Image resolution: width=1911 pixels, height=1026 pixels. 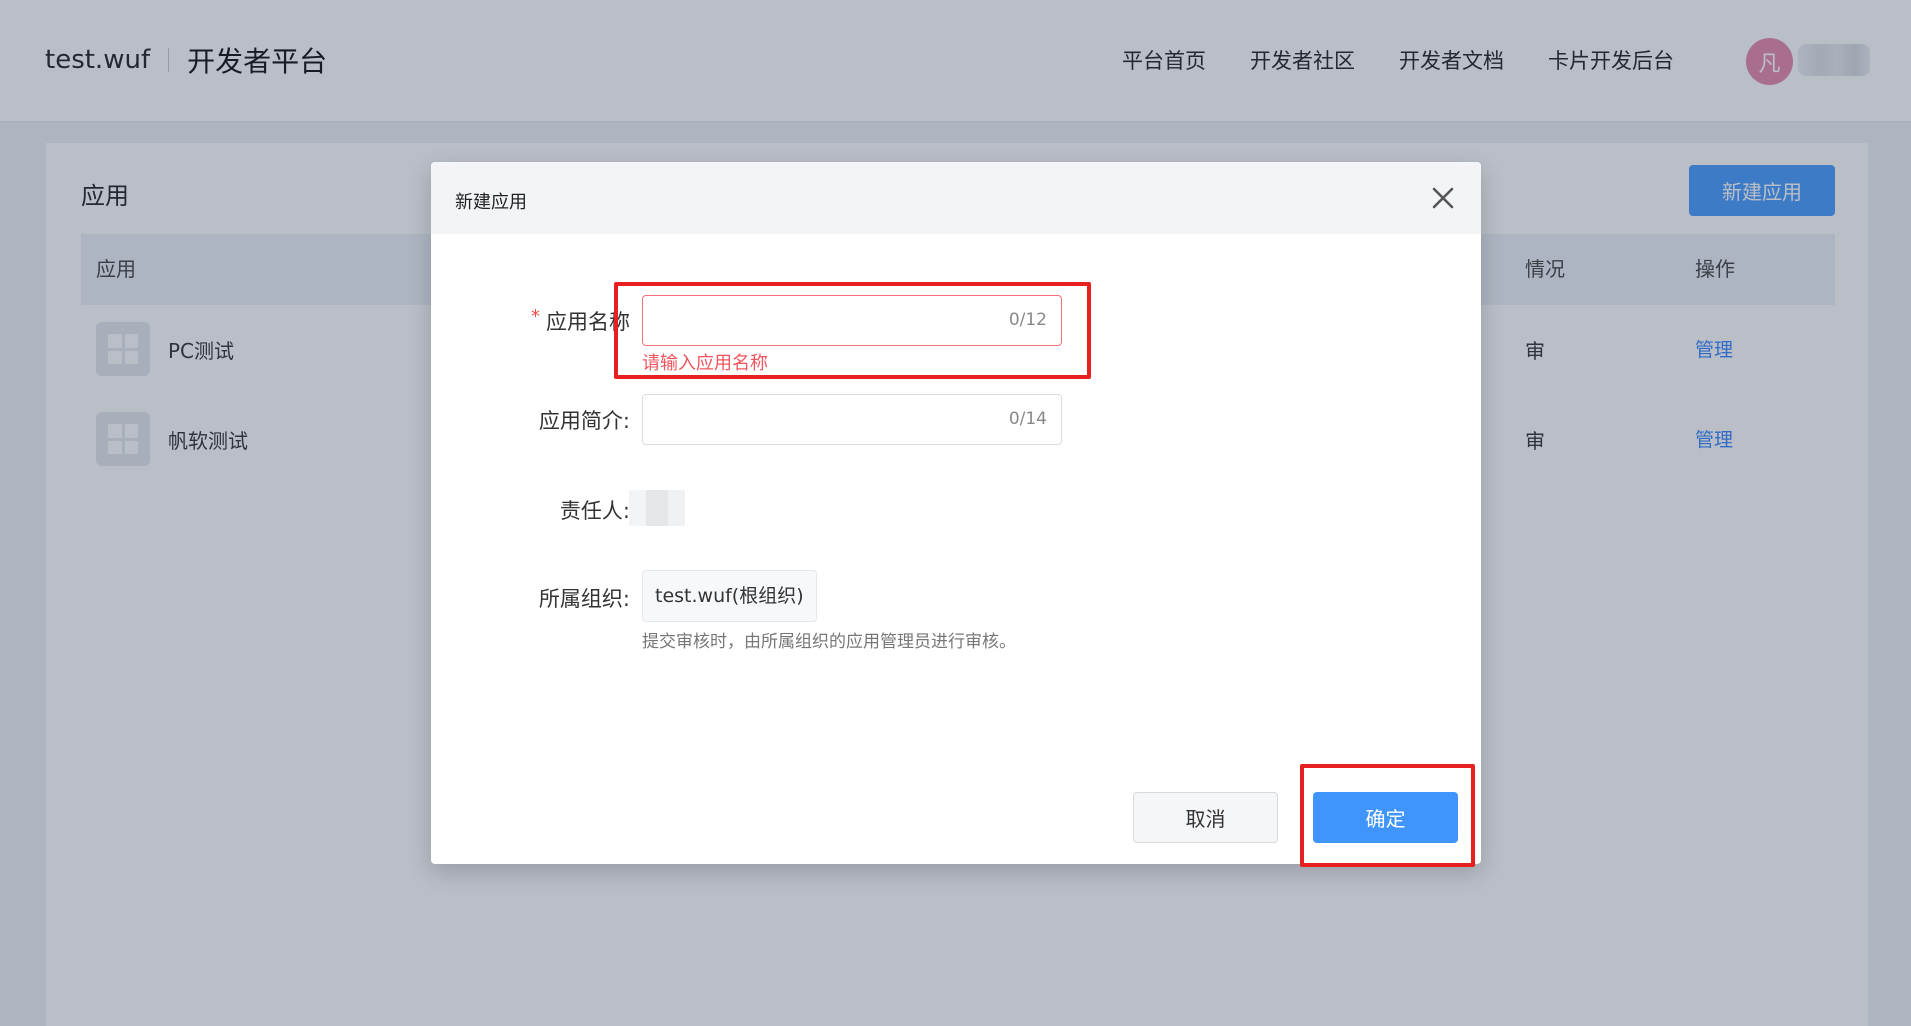 I want to click on app-intro-input, so click(x=813, y=419).